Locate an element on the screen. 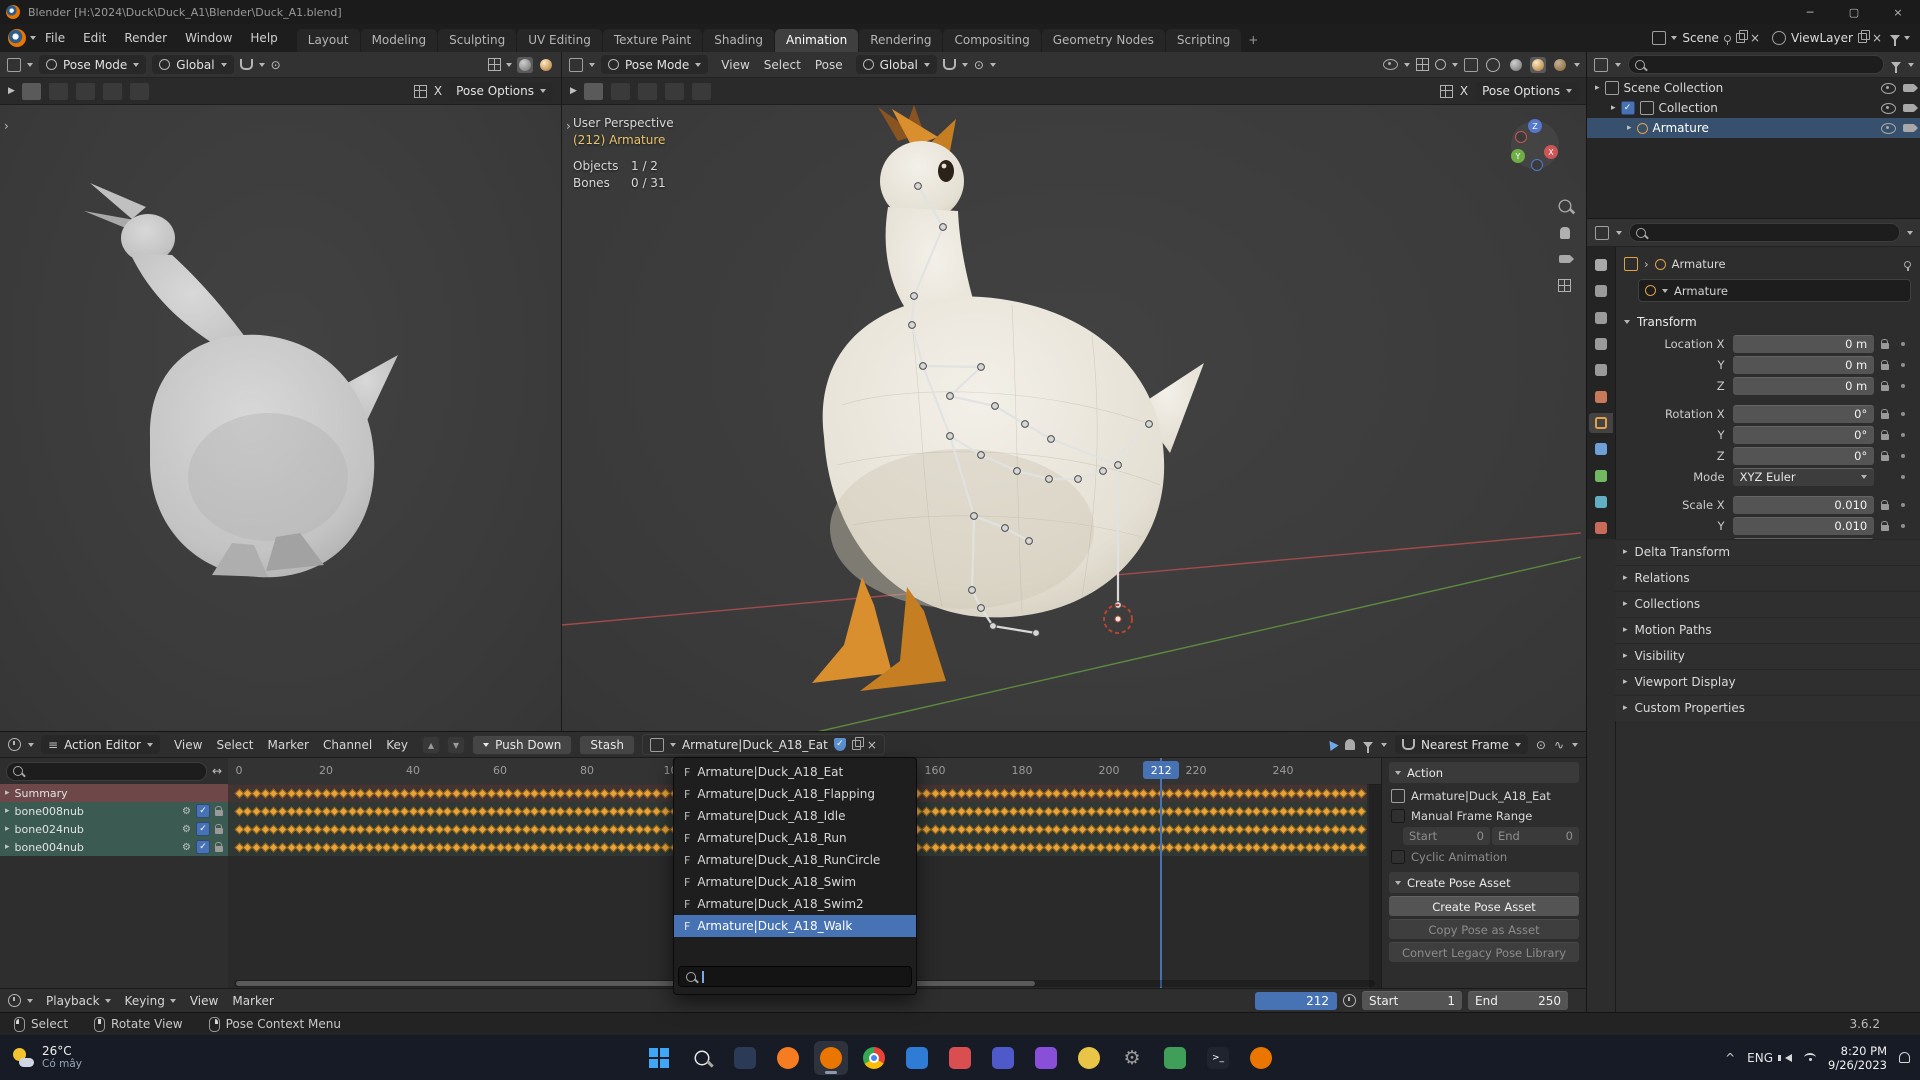  dropdown-search-input is located at coordinates (795, 976).